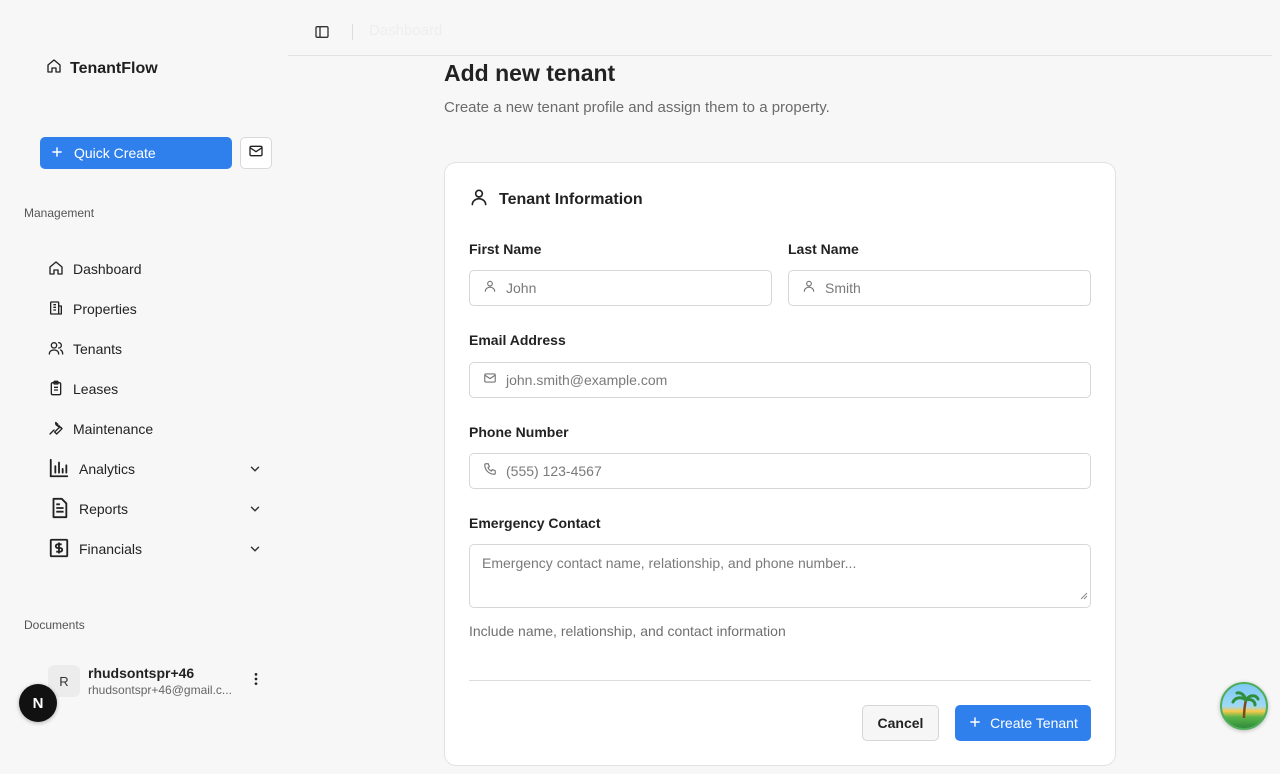  Describe the element at coordinates (780, 680) in the screenshot. I see `form-divider` at that location.